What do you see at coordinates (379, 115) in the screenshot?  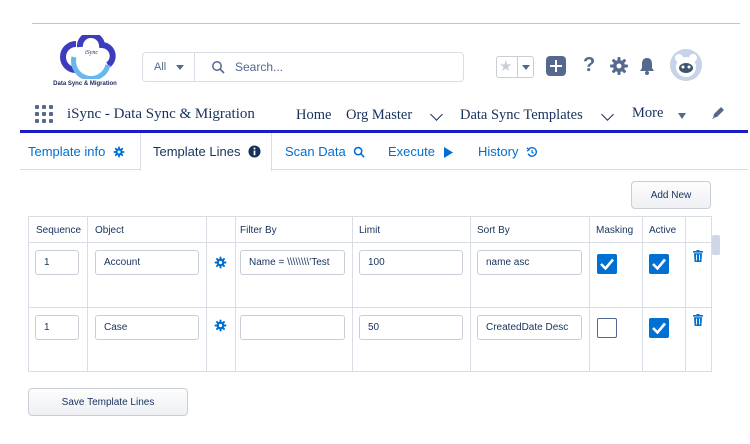 I see `nav-item-org-master: Org Master` at bounding box center [379, 115].